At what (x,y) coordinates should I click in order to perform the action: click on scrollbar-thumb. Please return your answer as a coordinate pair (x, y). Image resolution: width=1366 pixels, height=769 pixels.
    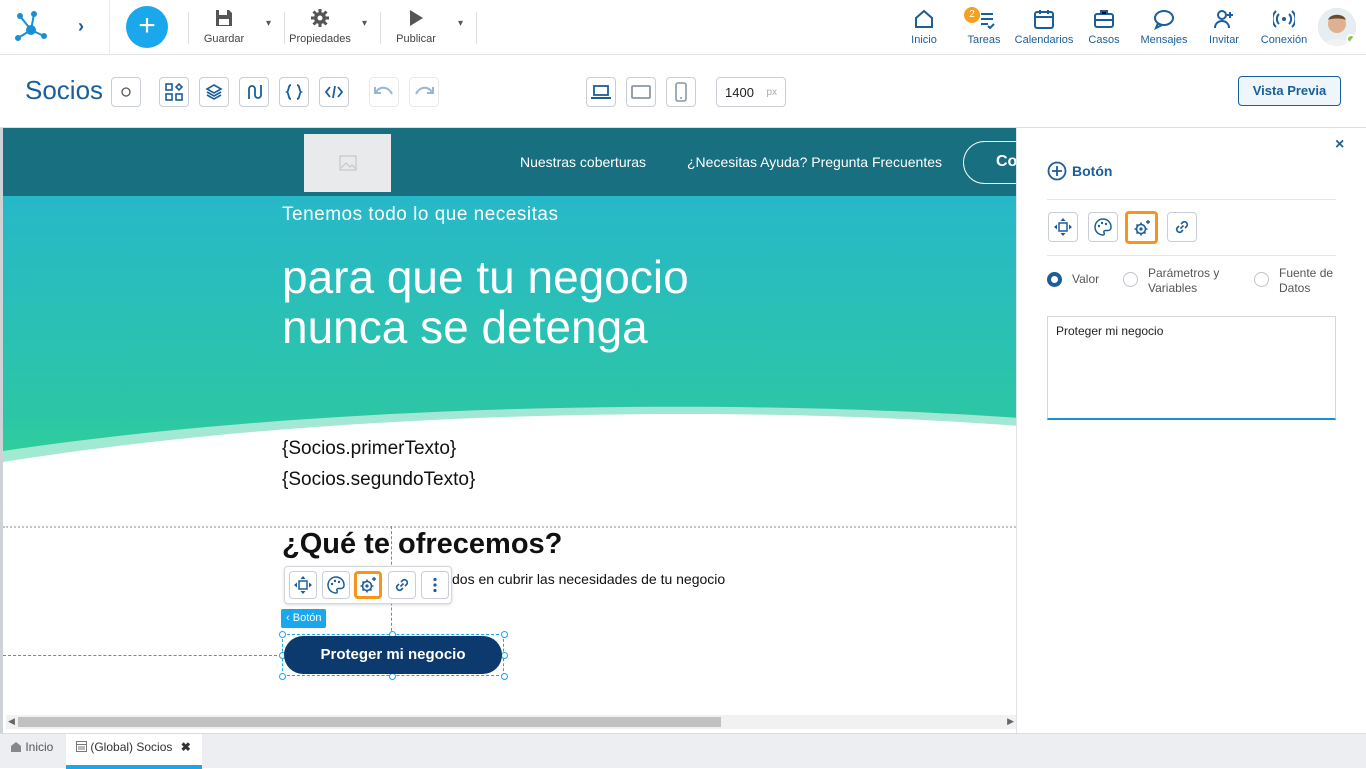
    Looking at the image, I should click on (369, 722).